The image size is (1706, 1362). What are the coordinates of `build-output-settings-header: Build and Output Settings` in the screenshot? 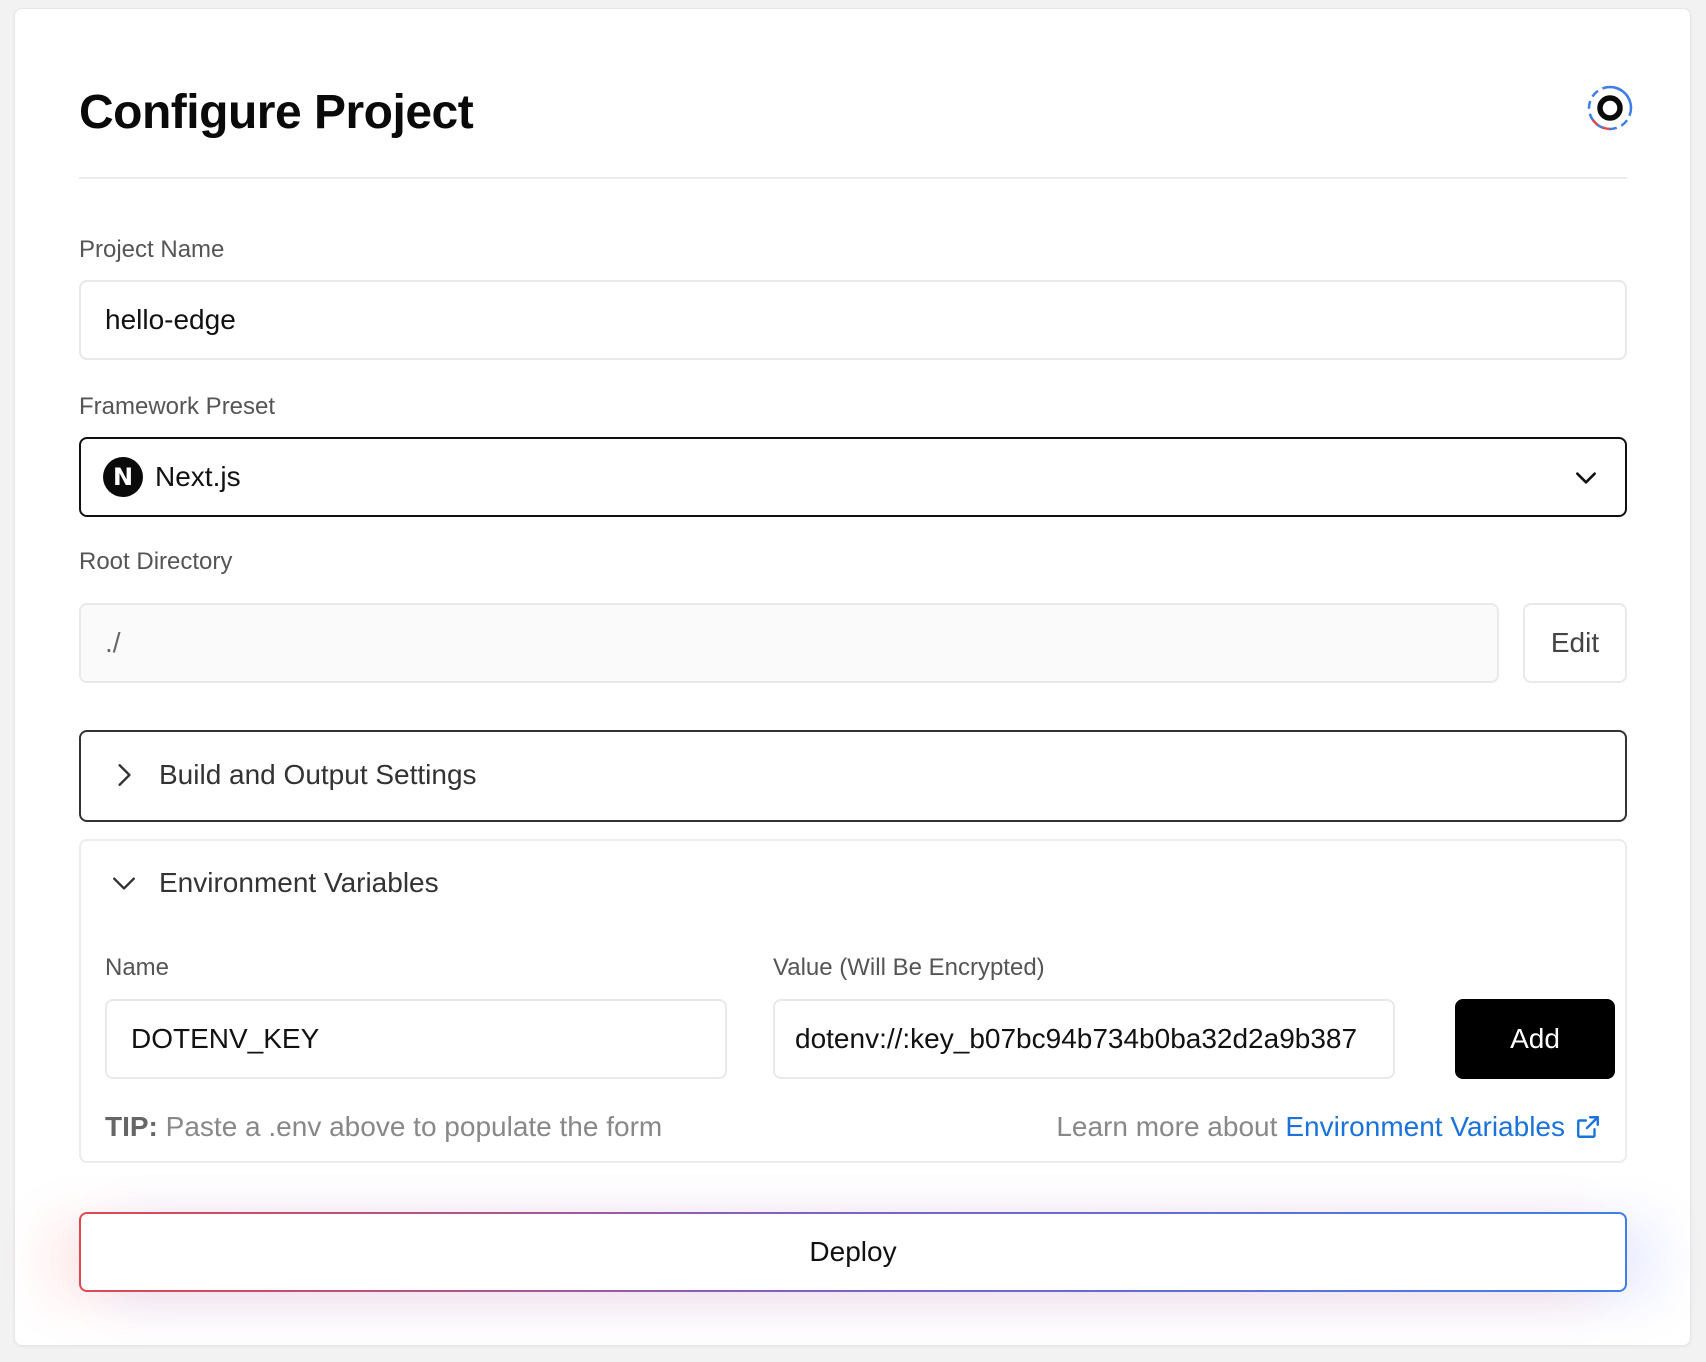 It's located at (294, 775).